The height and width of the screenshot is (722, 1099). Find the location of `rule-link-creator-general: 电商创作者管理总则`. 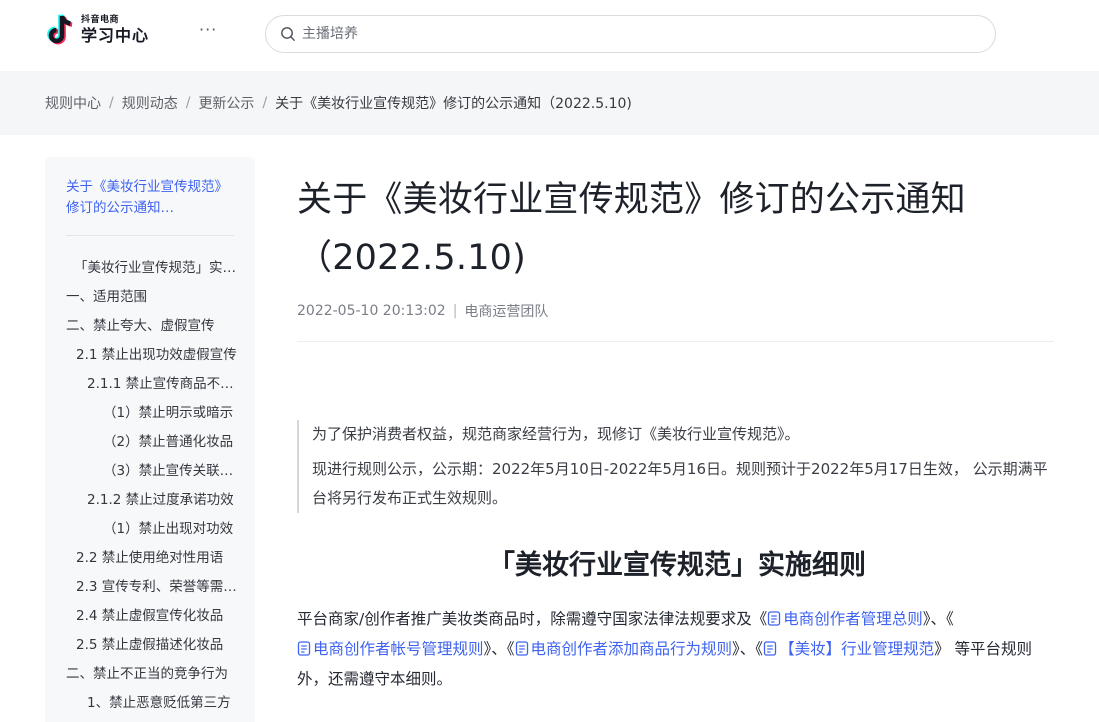

rule-link-creator-general: 电商创作者管理总则 is located at coordinates (845, 619).